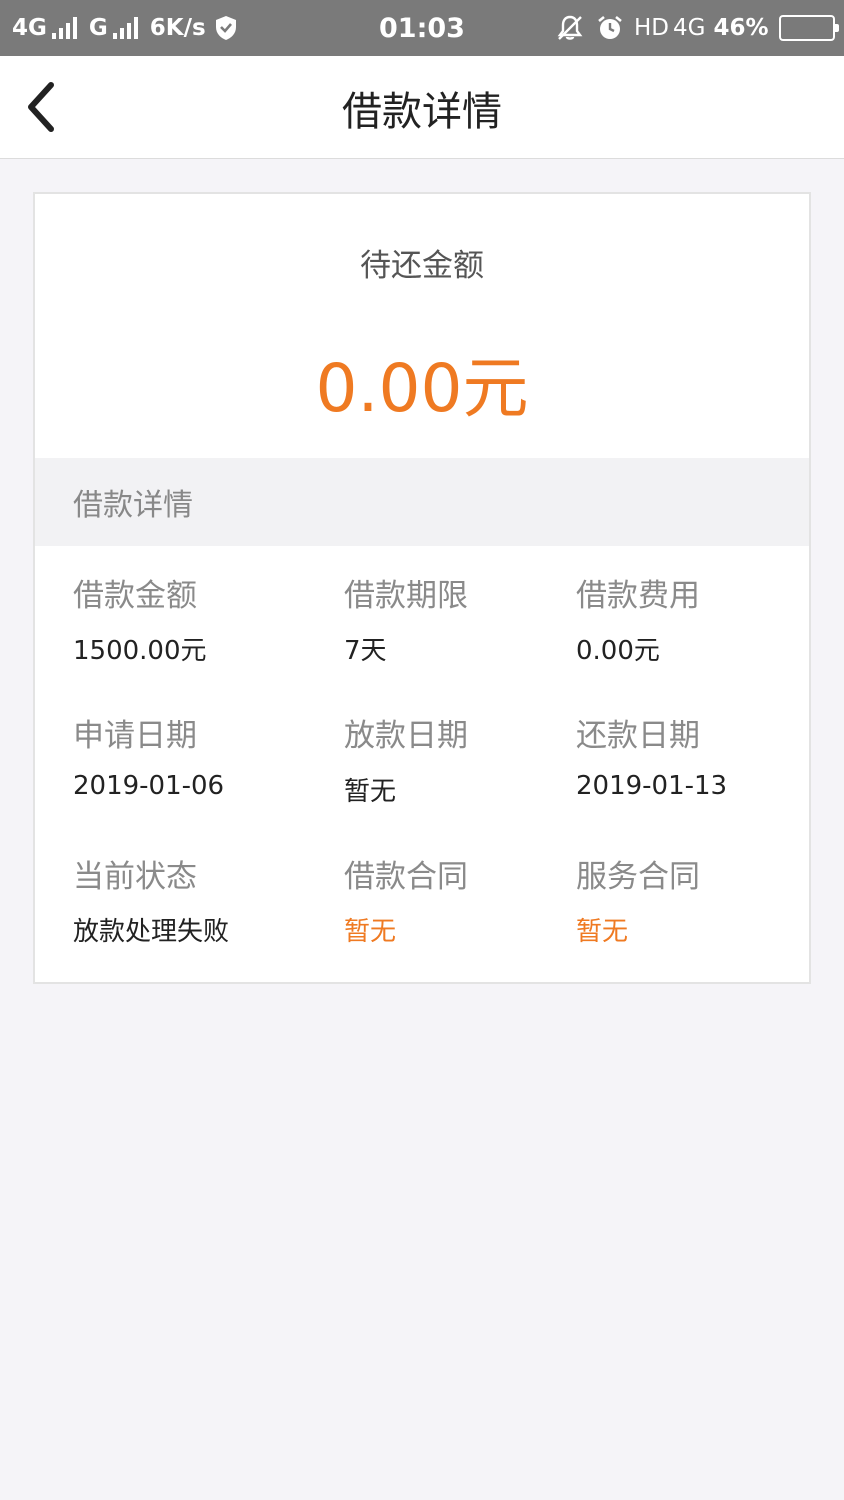  I want to click on status-icons-right: HD 4G 46%, so click(697, 28).